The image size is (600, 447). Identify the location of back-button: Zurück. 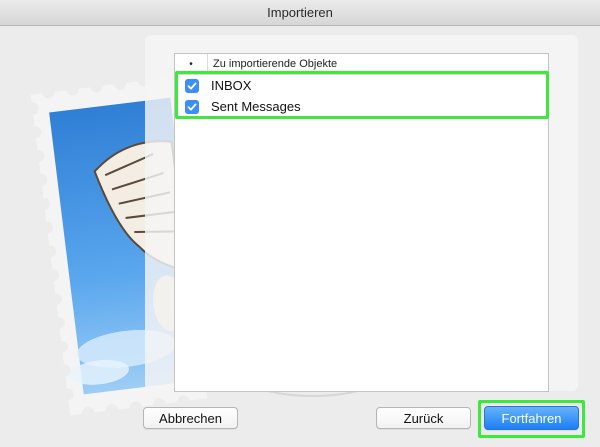
(423, 418).